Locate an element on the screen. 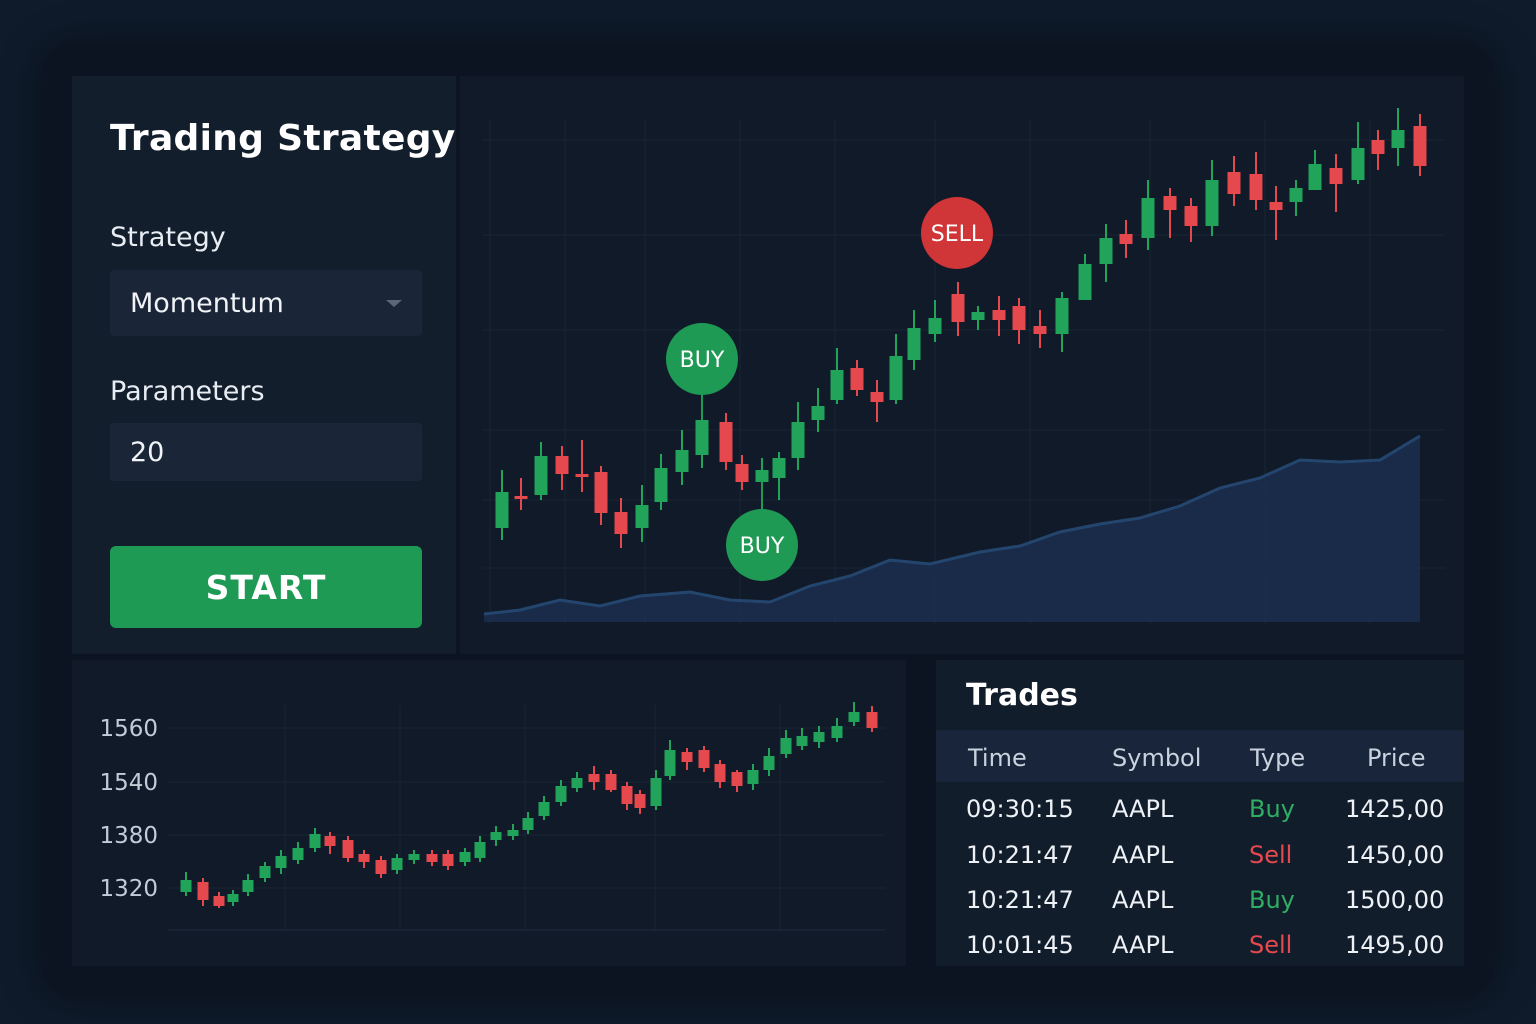 The height and width of the screenshot is (1024, 1536). trade-time: 10:01:45 is located at coordinates (1020, 945).